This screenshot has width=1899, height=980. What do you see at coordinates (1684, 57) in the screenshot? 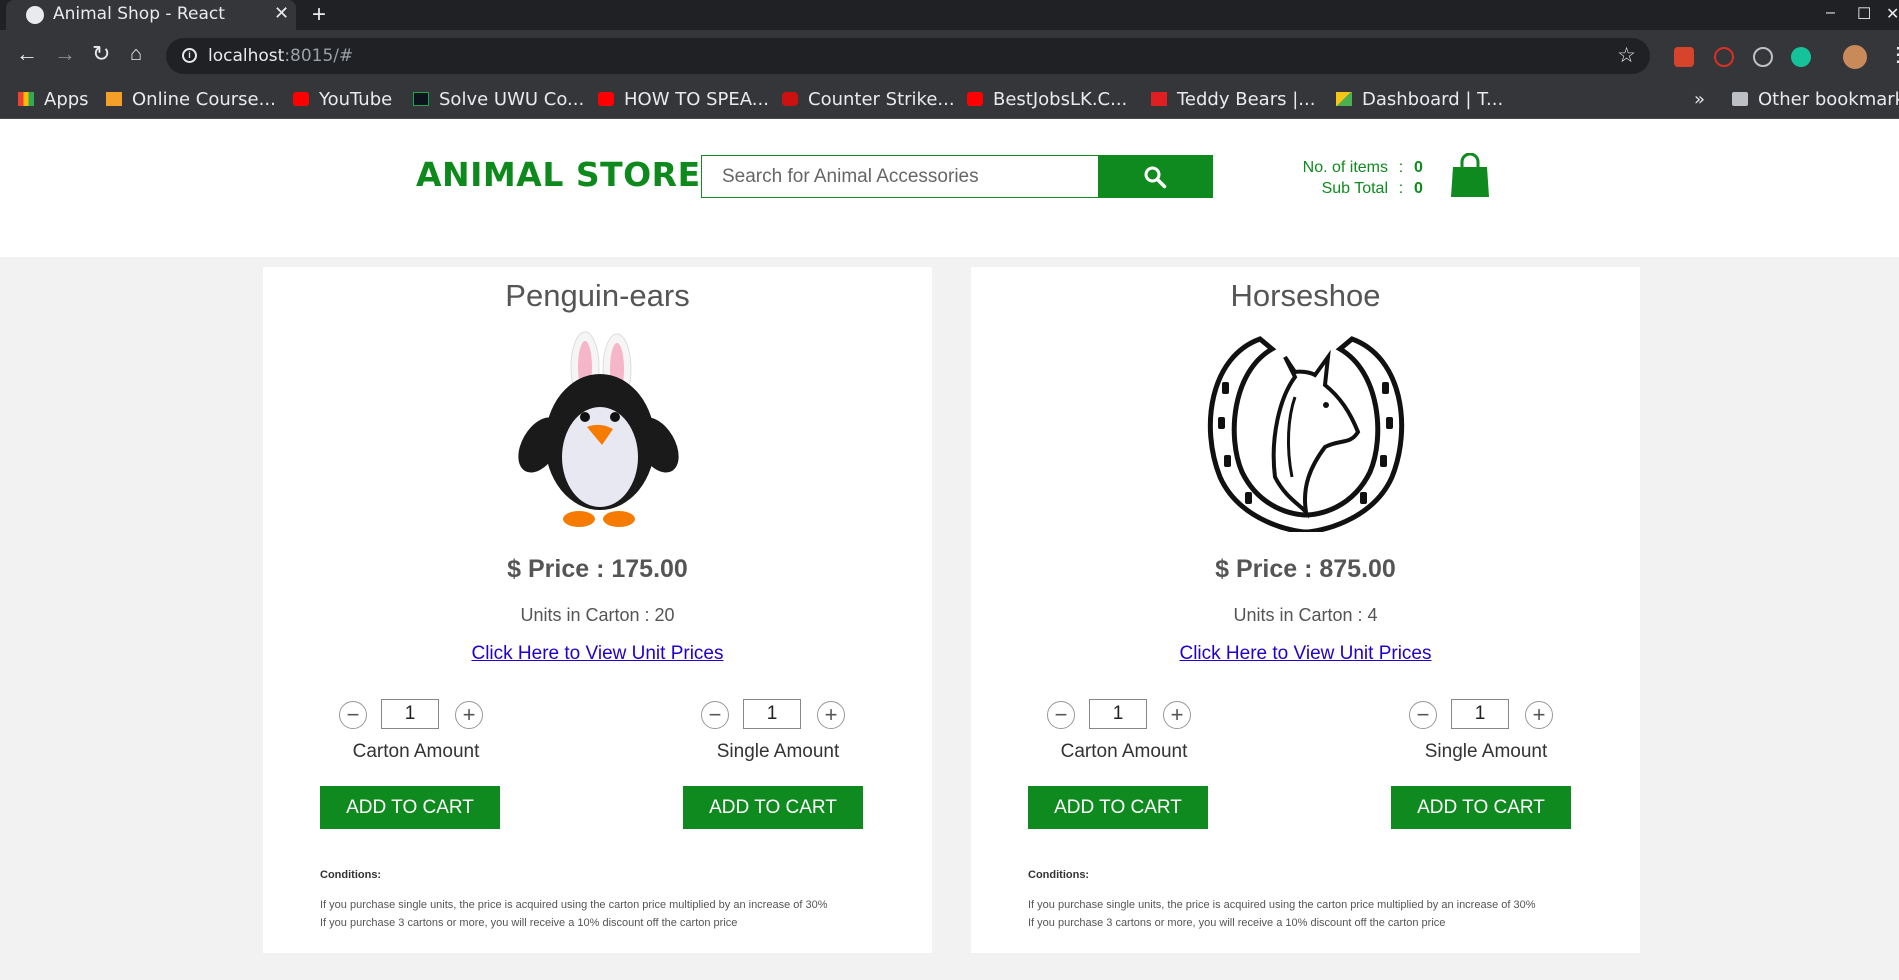
I see `extension-icon` at bounding box center [1684, 57].